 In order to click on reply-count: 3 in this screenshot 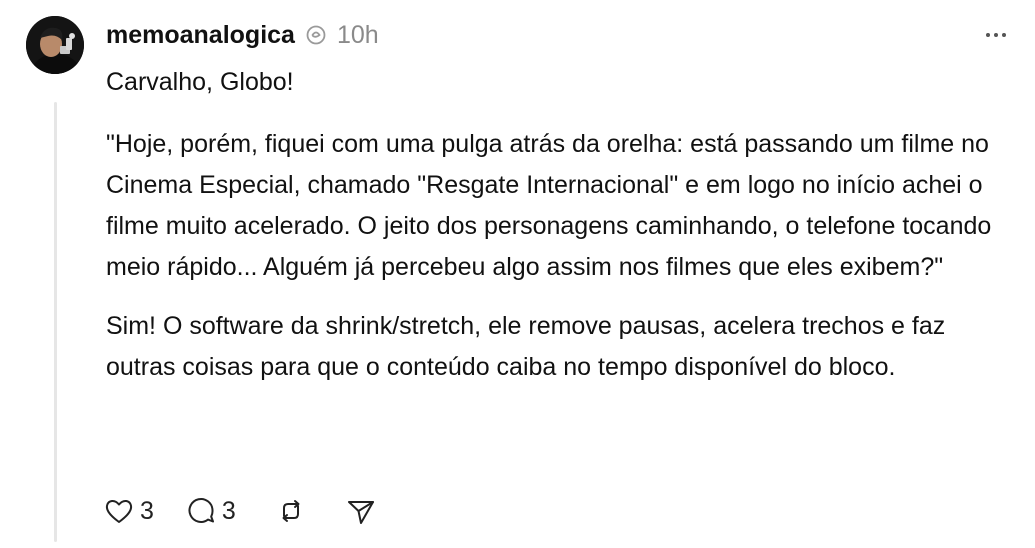, I will do `click(228, 510)`.